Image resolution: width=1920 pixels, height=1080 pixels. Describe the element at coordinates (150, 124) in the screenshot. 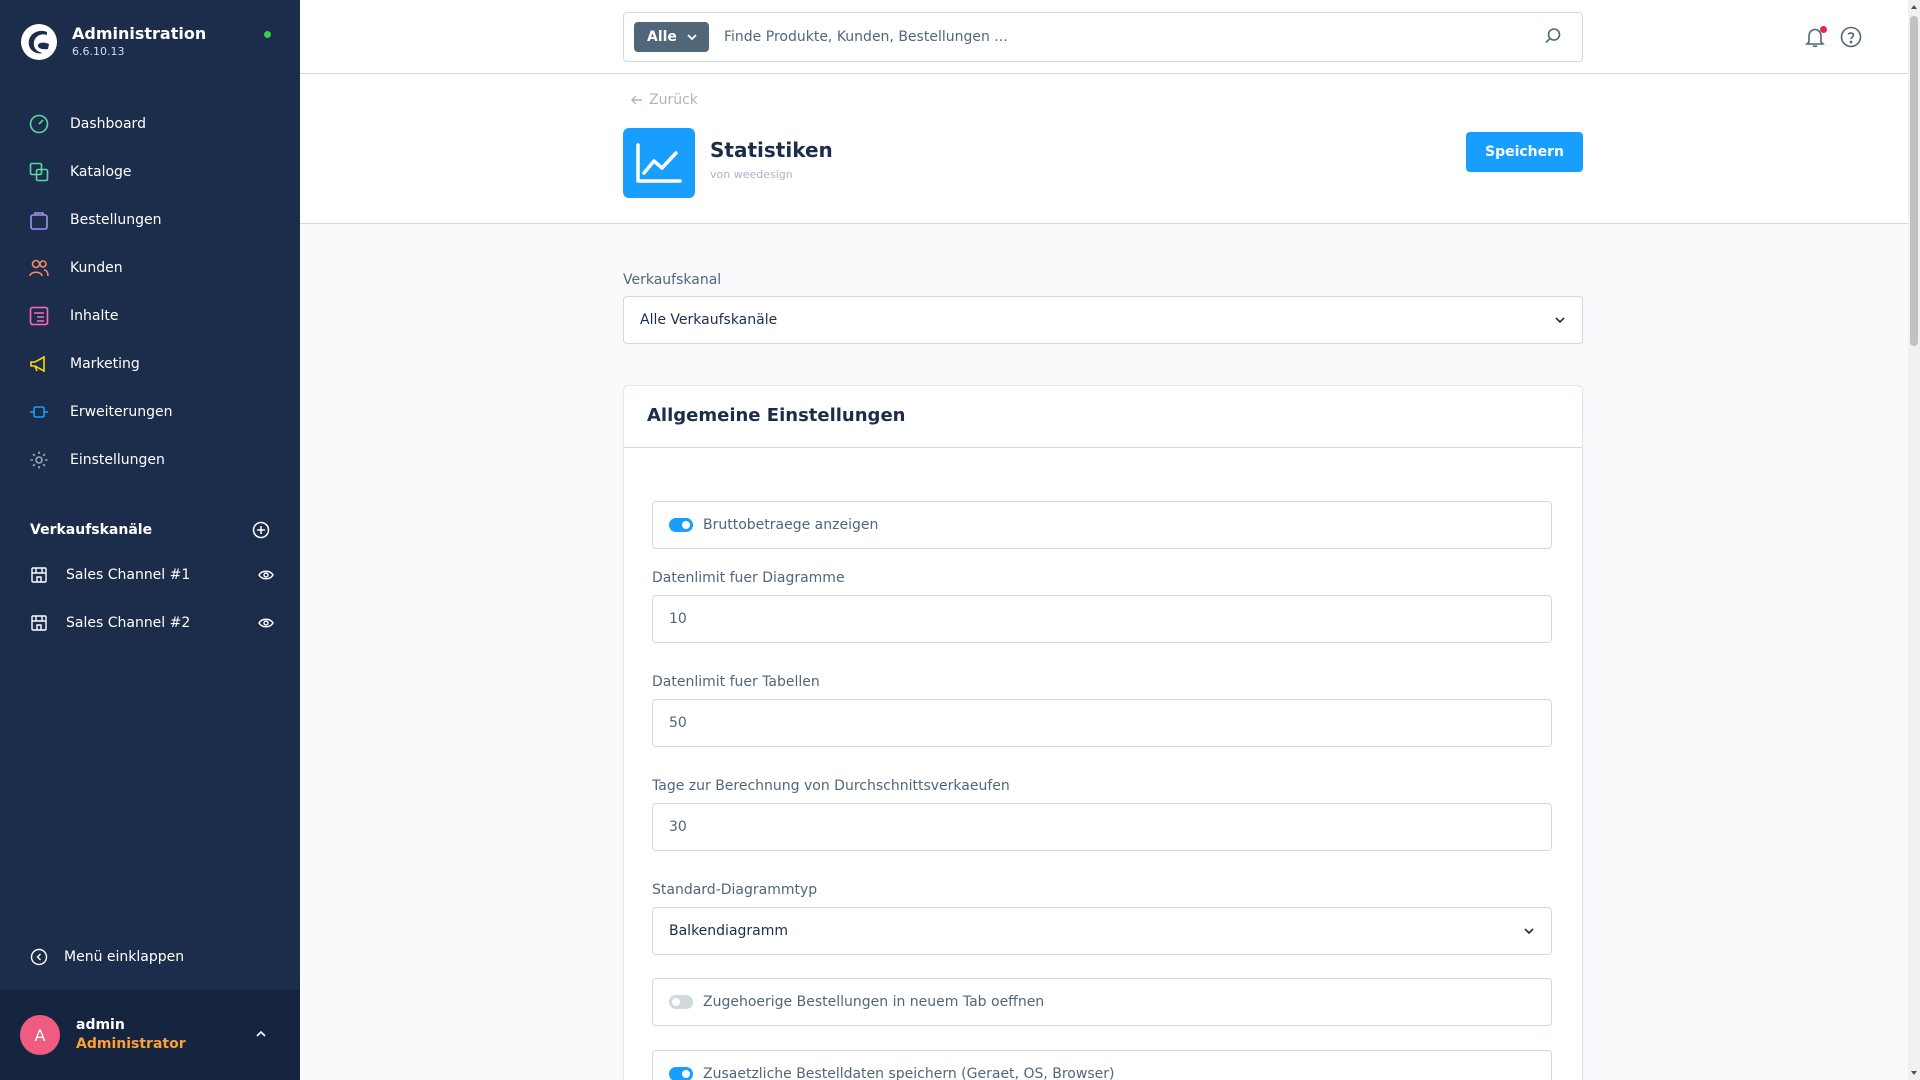

I see `nav-item-dashboard: Dashboard` at that location.